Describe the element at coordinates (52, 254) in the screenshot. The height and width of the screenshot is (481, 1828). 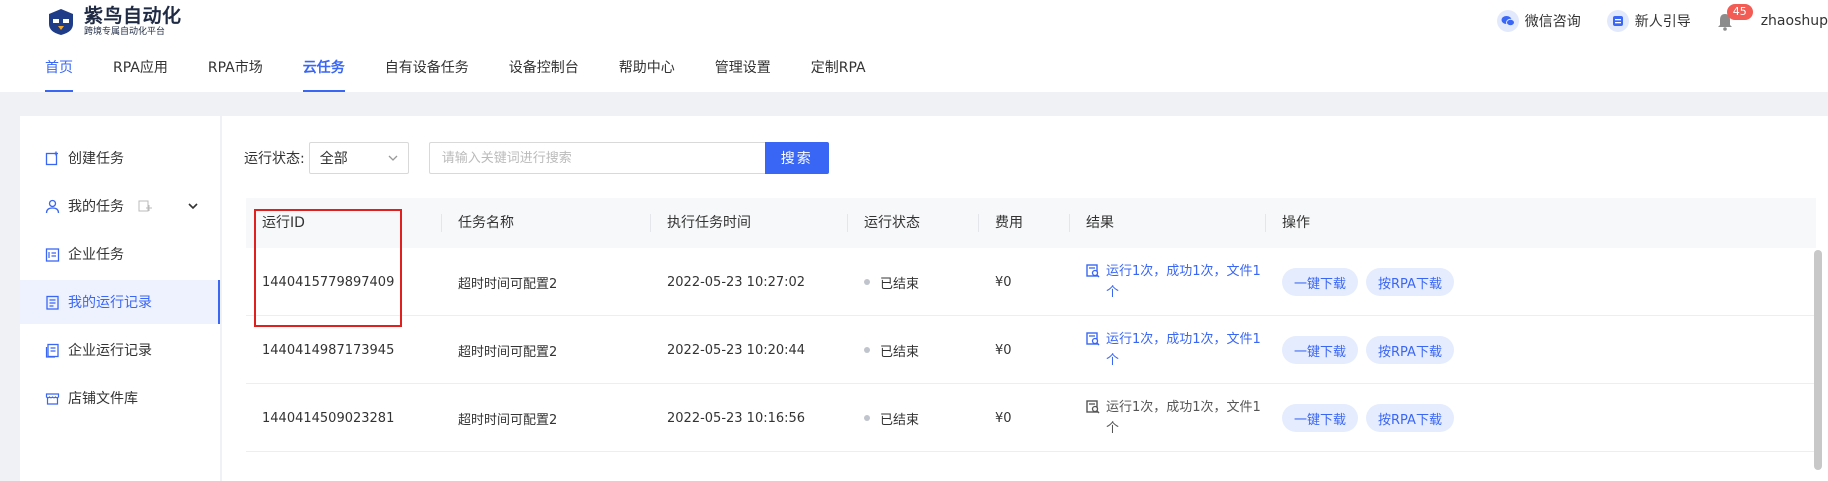
I see `enterprise-task-icon` at that location.